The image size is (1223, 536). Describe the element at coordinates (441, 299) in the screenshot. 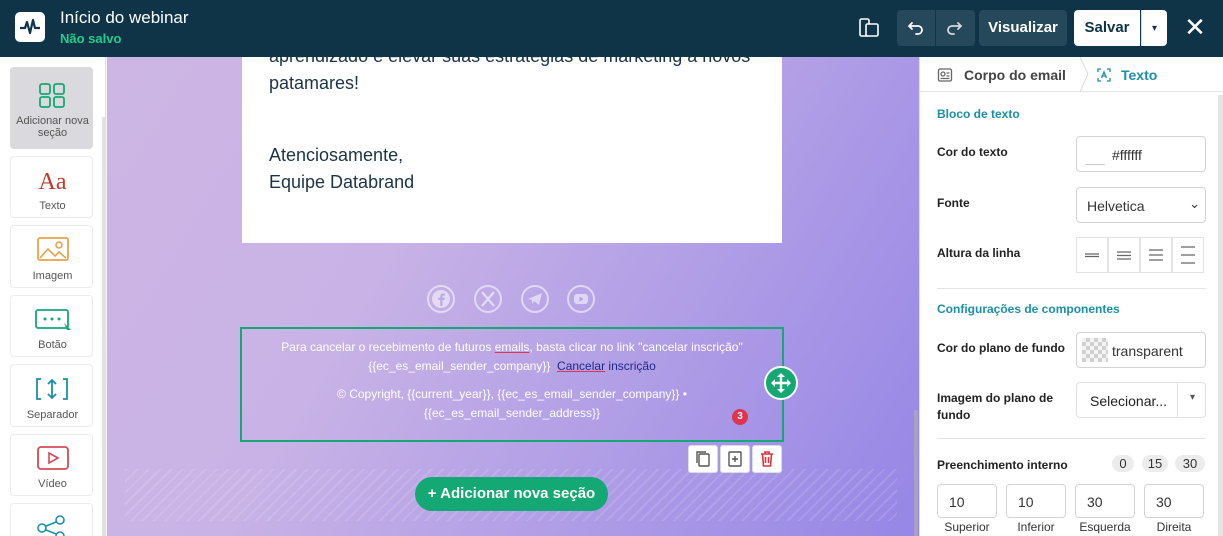

I see `facebook-icon` at that location.